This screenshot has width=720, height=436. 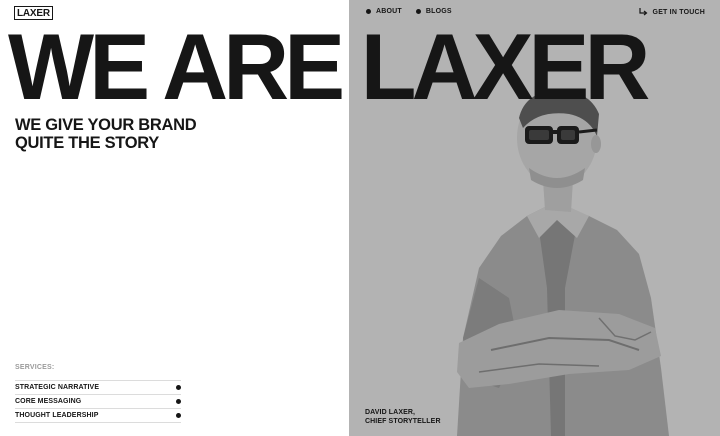 I want to click on portrait-caption: DAVID LAXER, CHIEF STORYTELLER, so click(x=403, y=417).